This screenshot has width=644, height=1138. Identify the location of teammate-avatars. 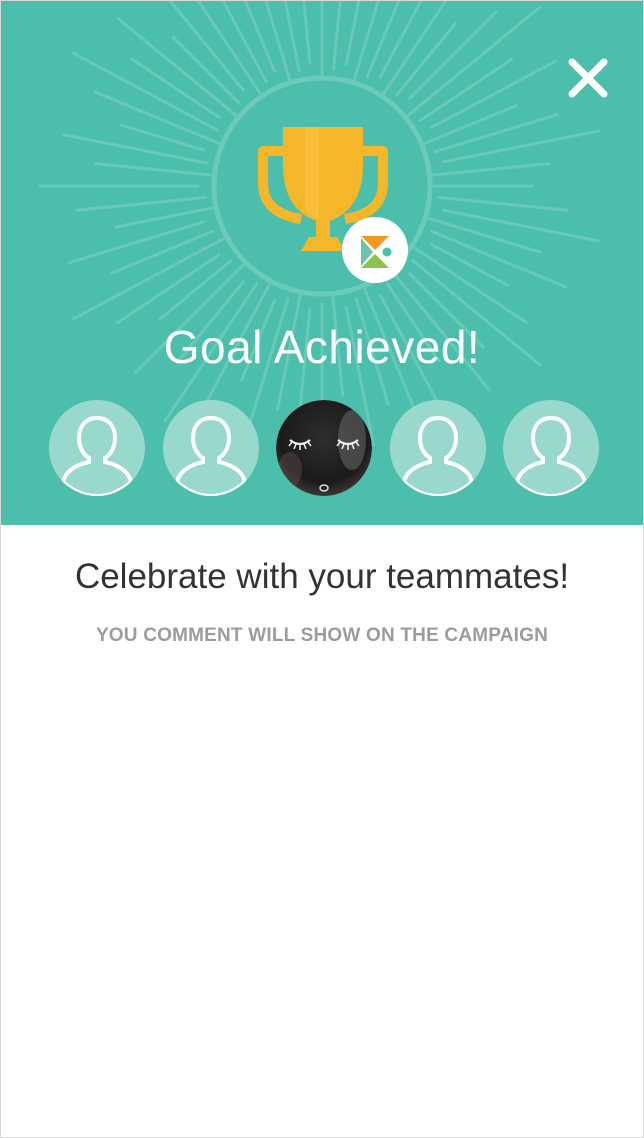
(324, 449).